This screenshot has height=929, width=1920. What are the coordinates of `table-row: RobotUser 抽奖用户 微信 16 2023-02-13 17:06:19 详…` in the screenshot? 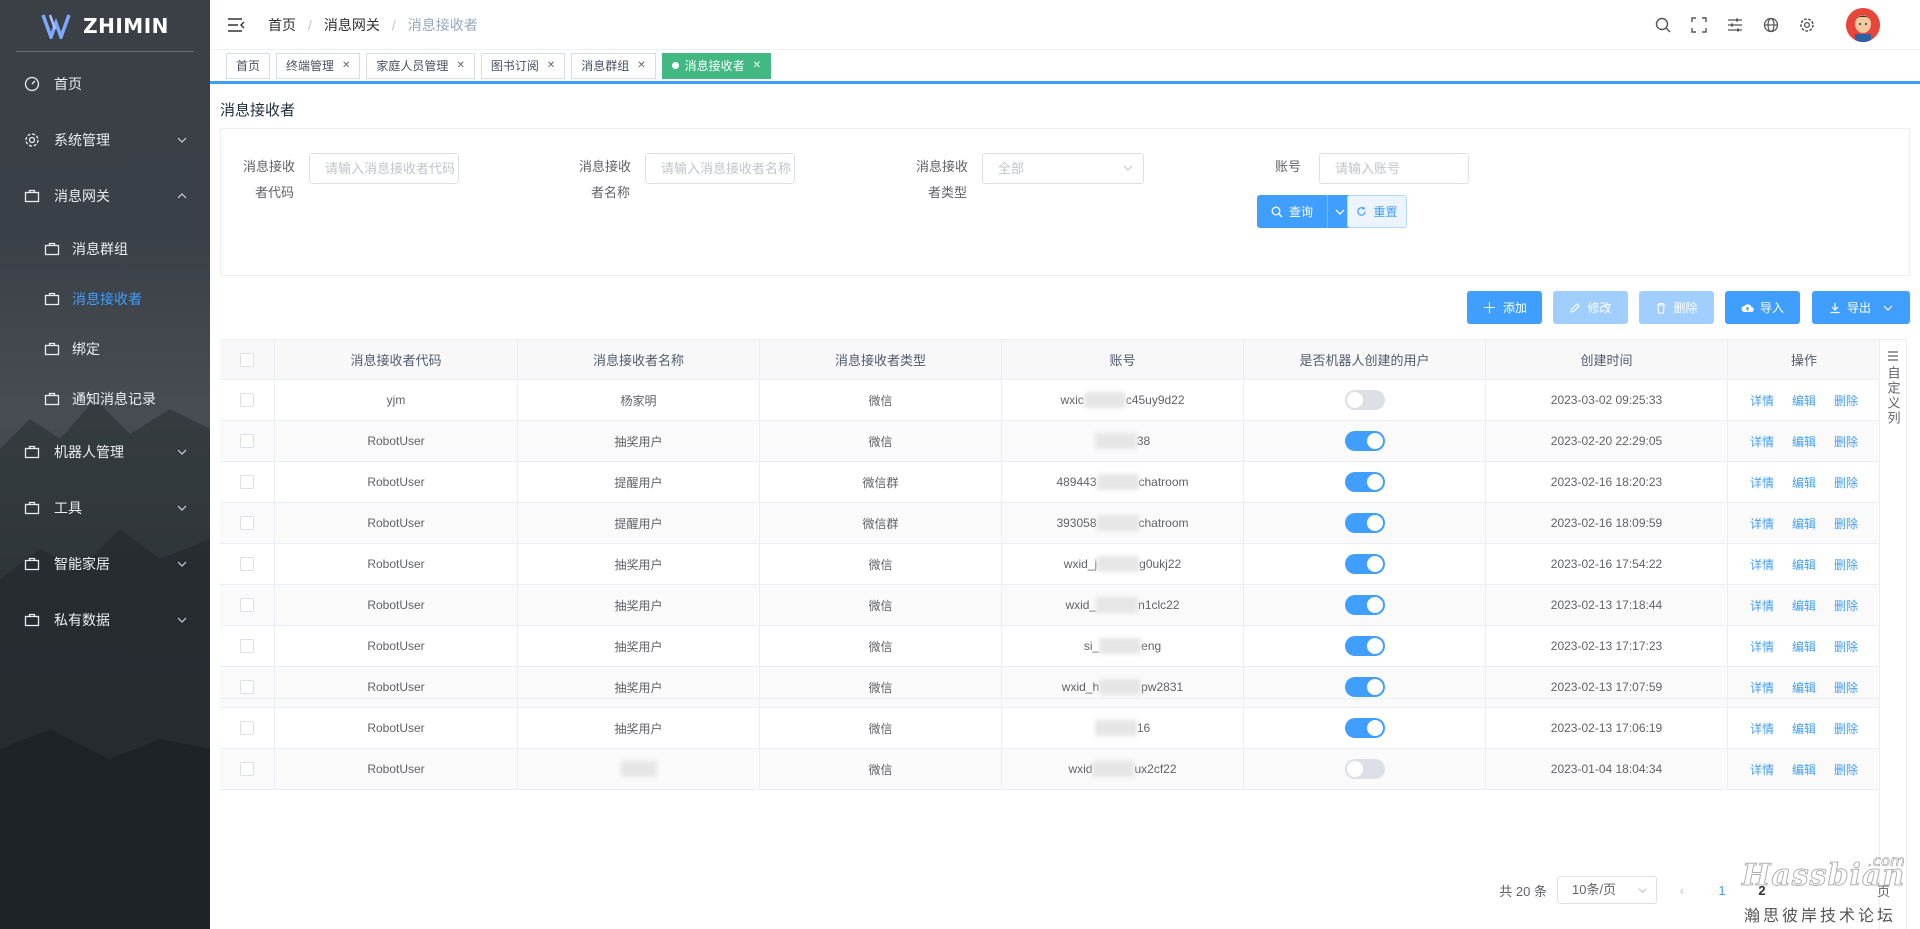 It's located at (1050, 728).